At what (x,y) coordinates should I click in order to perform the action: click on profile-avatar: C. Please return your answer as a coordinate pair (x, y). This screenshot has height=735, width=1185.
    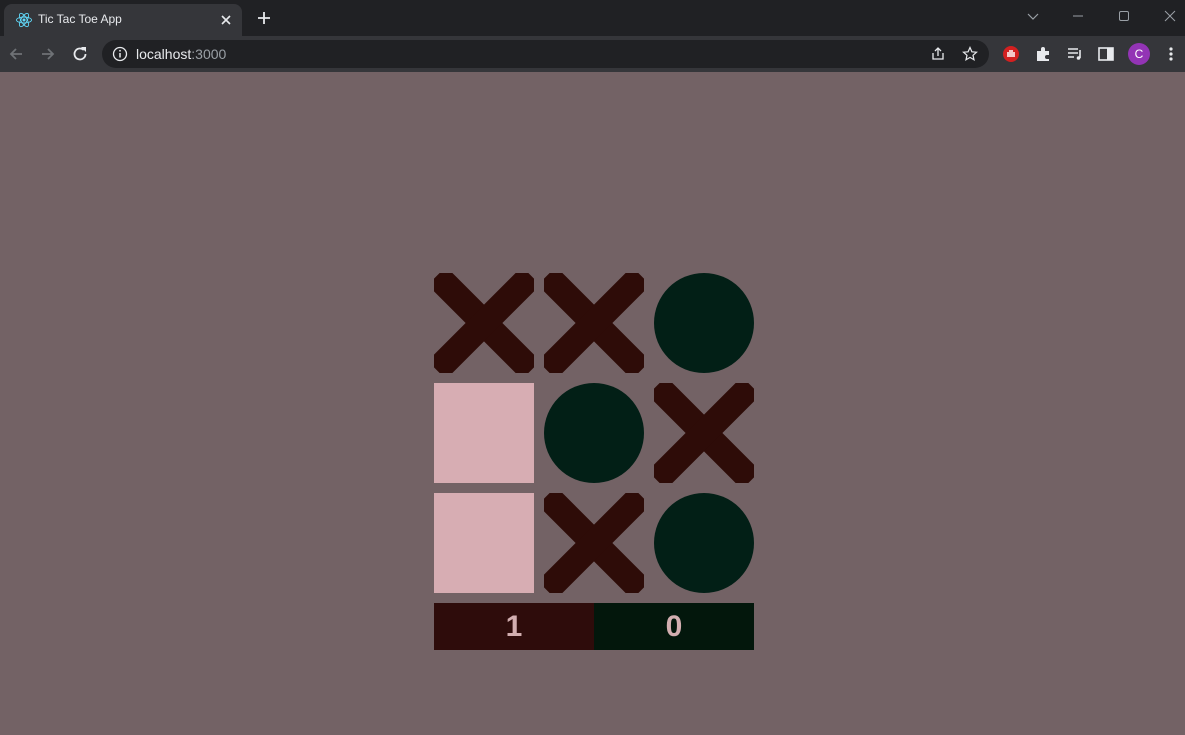
    Looking at the image, I should click on (1139, 54).